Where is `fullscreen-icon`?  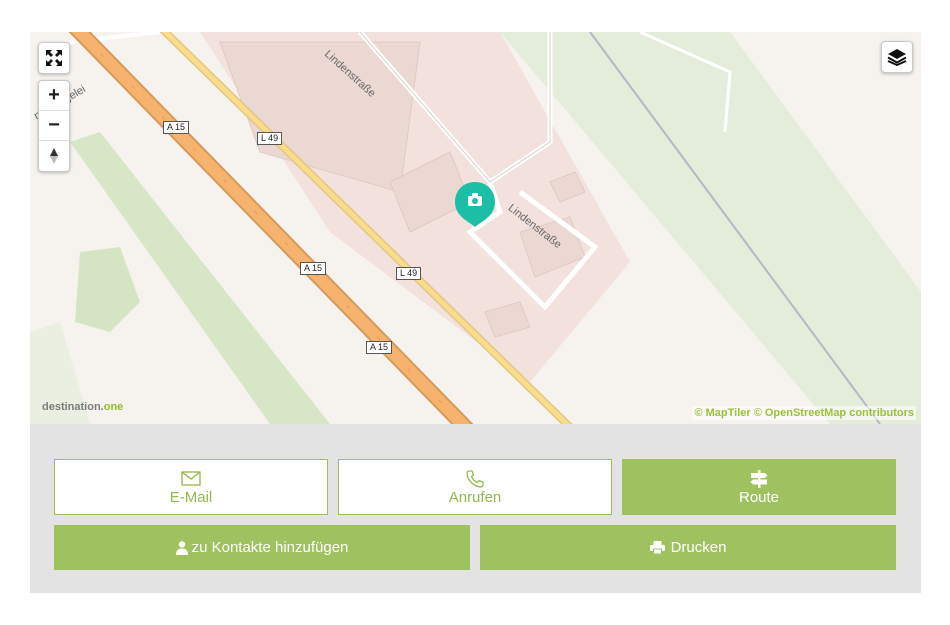
fullscreen-icon is located at coordinates (54, 58).